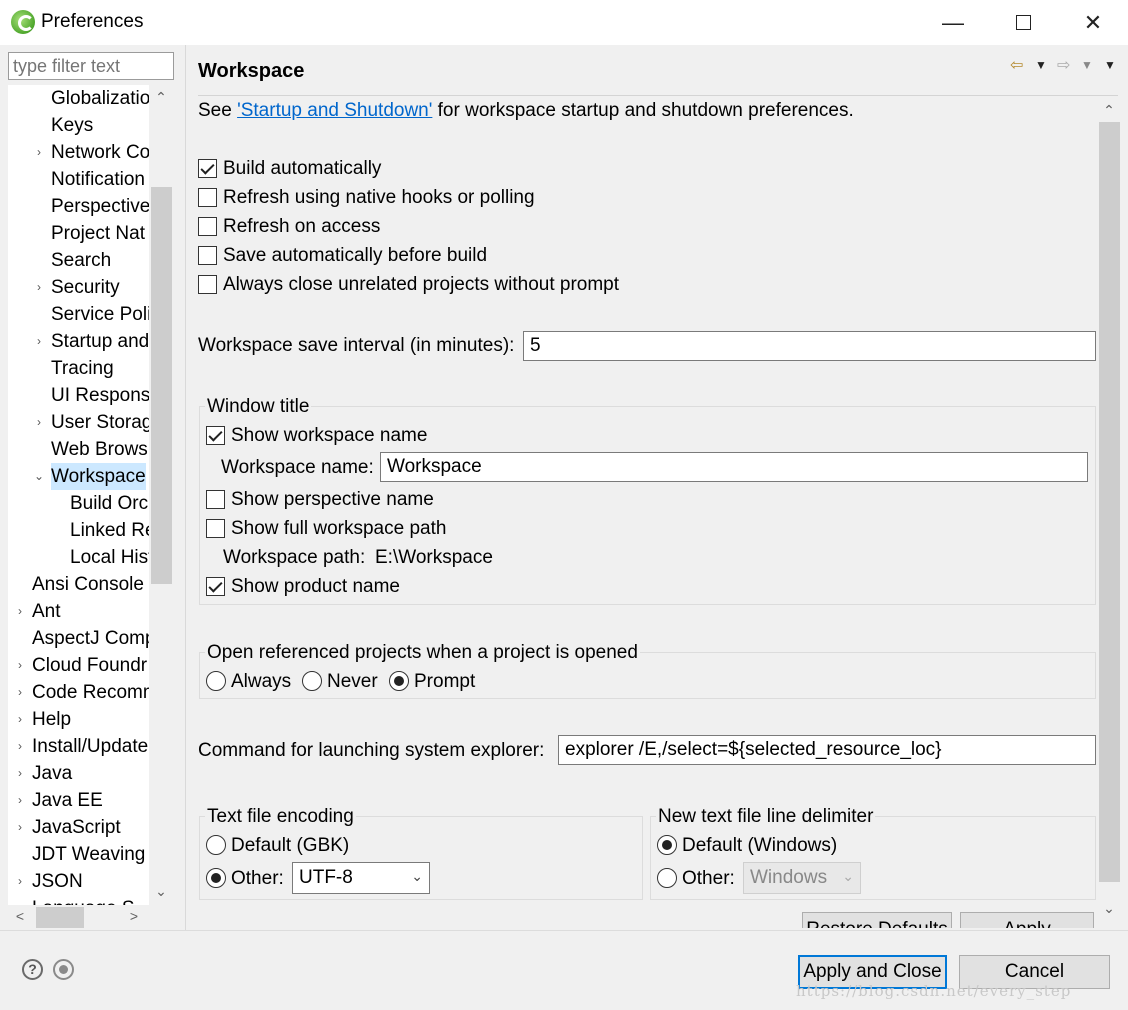 This screenshot has height=1010, width=1128. Describe the element at coordinates (78, 881) in the screenshot. I see `tree-item: › JSON` at that location.